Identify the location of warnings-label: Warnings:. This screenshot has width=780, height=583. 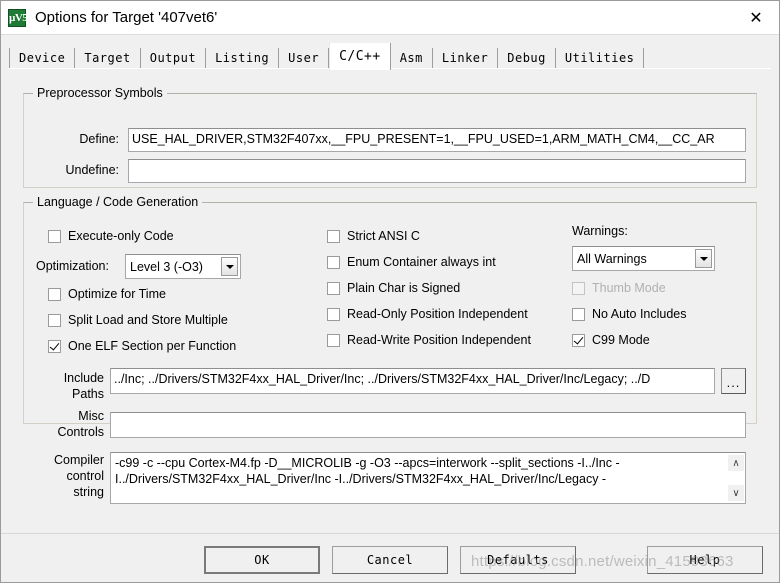
(600, 231).